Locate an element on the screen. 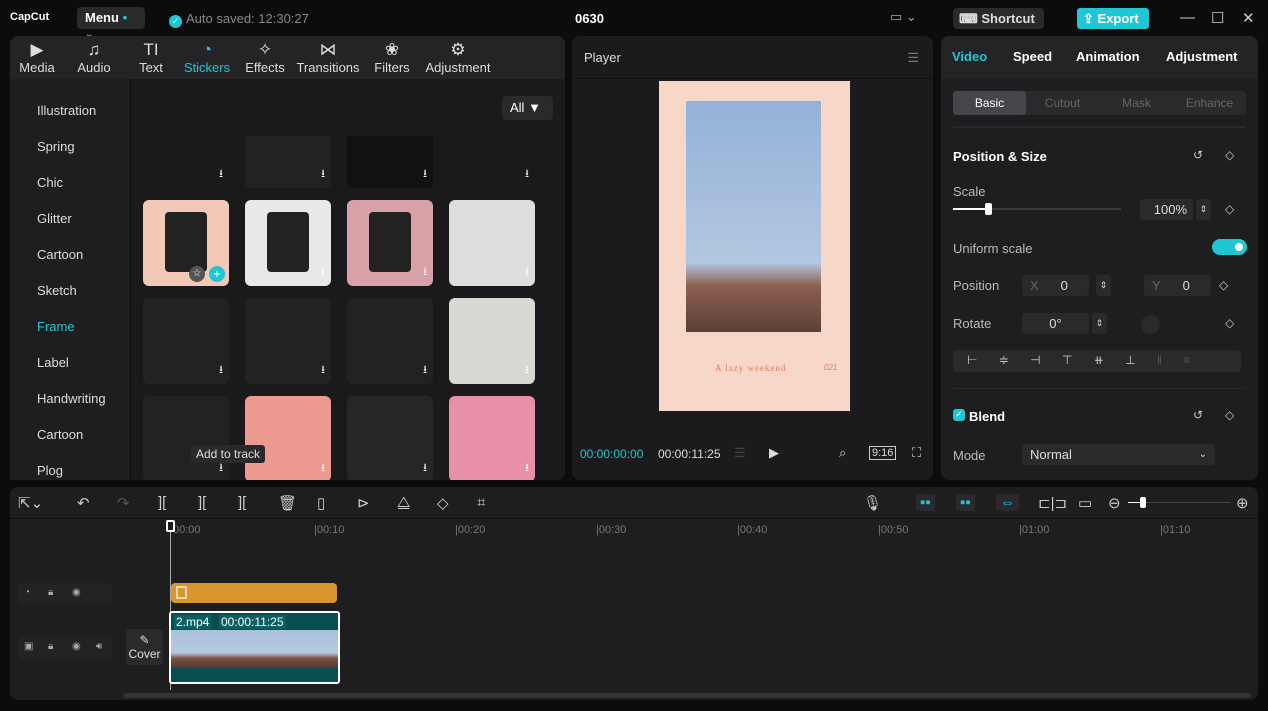 This screenshot has width=1268, height=711. category-frame: Frame is located at coordinates (56, 326).